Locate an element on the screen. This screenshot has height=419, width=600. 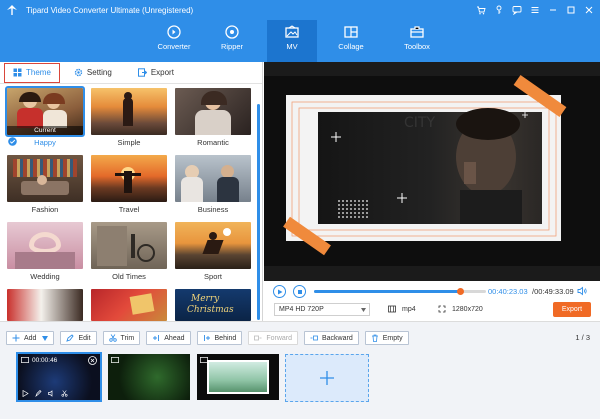
theme-label: Fashion is located at coordinates (45, 209).